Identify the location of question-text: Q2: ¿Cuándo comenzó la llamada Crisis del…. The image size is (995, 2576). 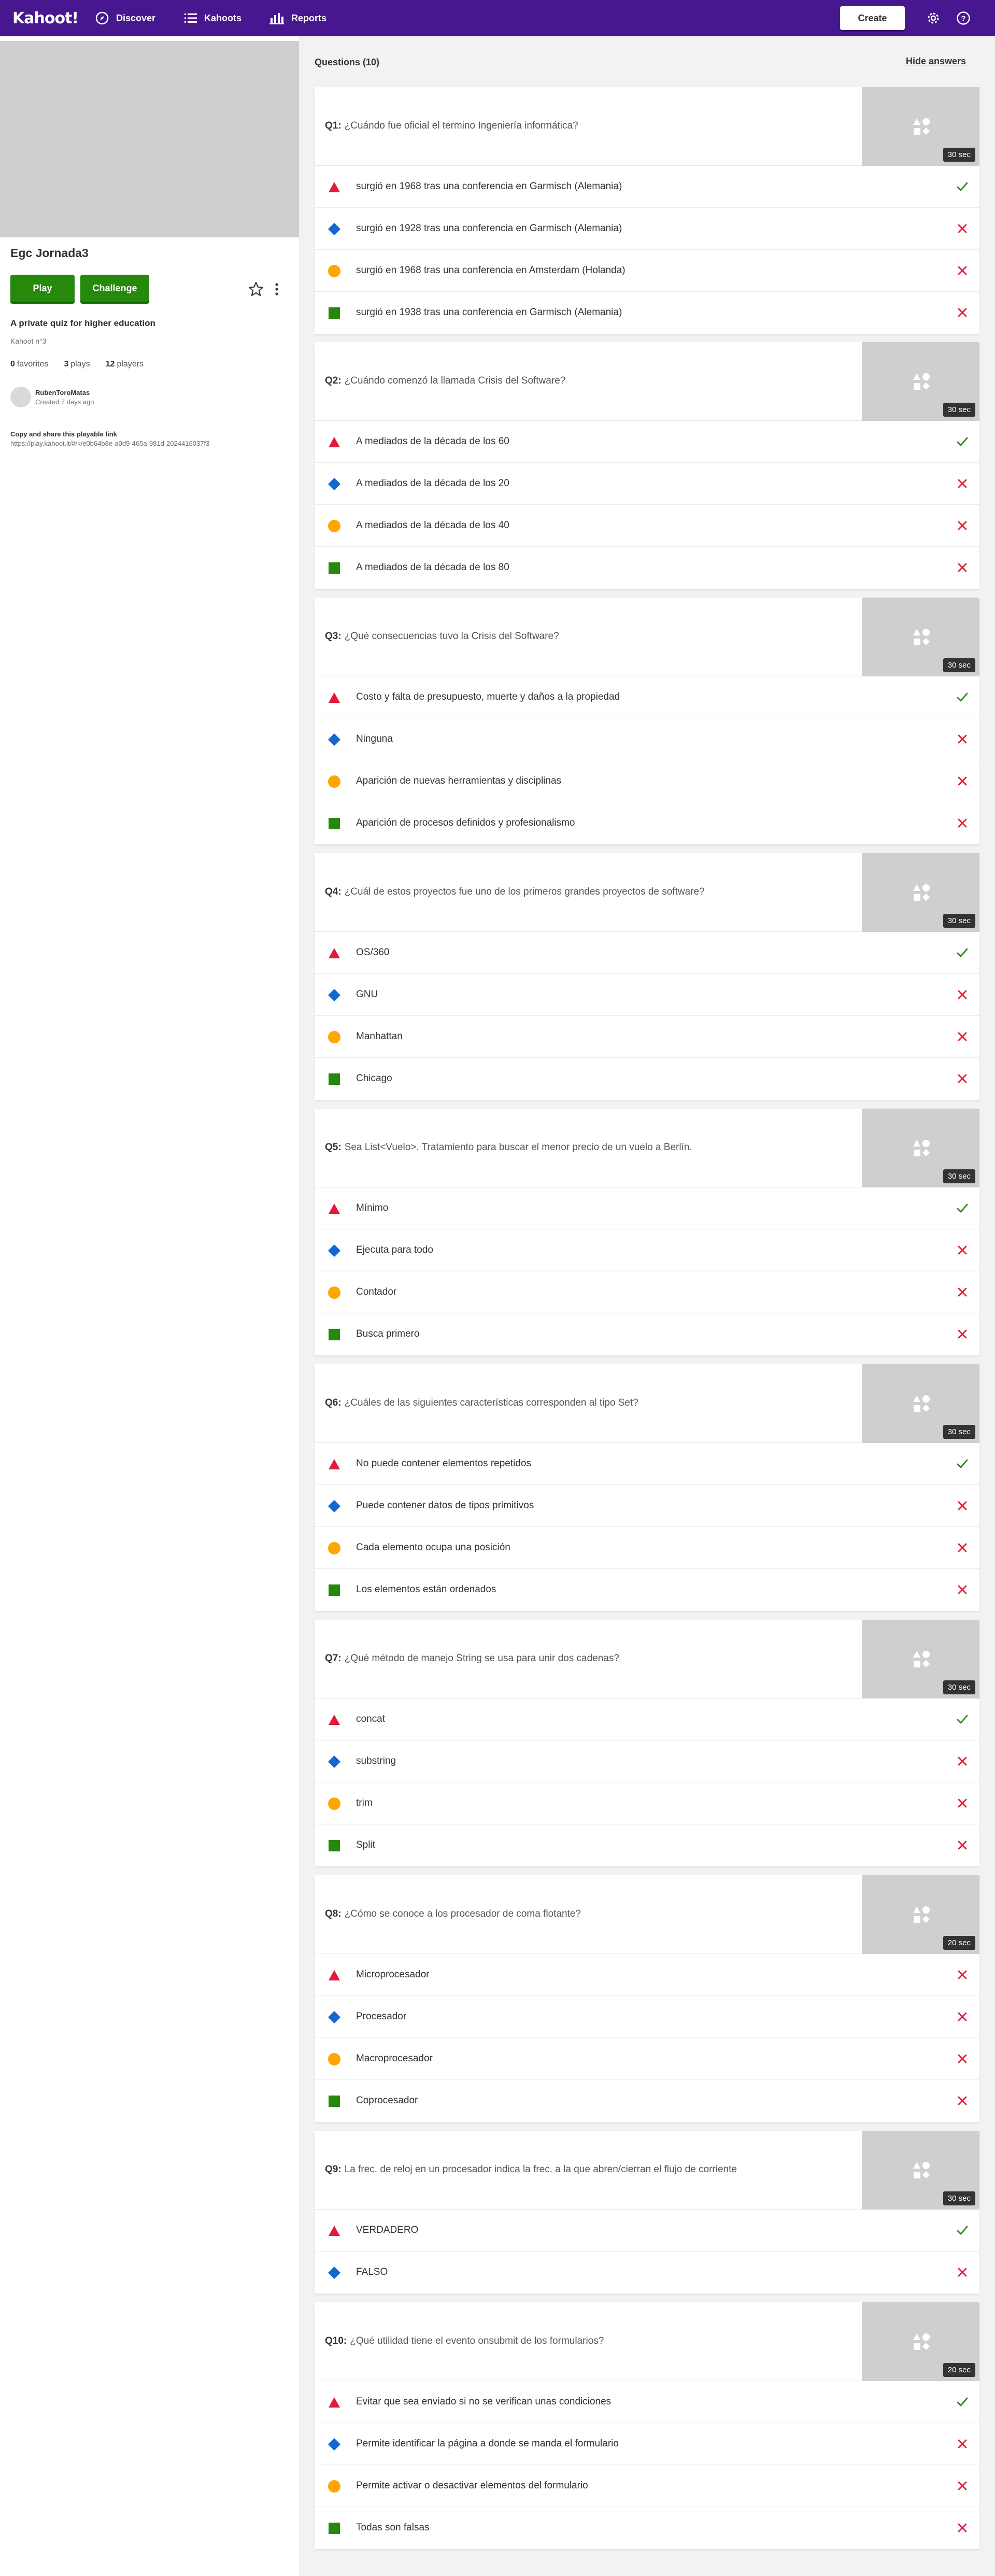
(585, 381).